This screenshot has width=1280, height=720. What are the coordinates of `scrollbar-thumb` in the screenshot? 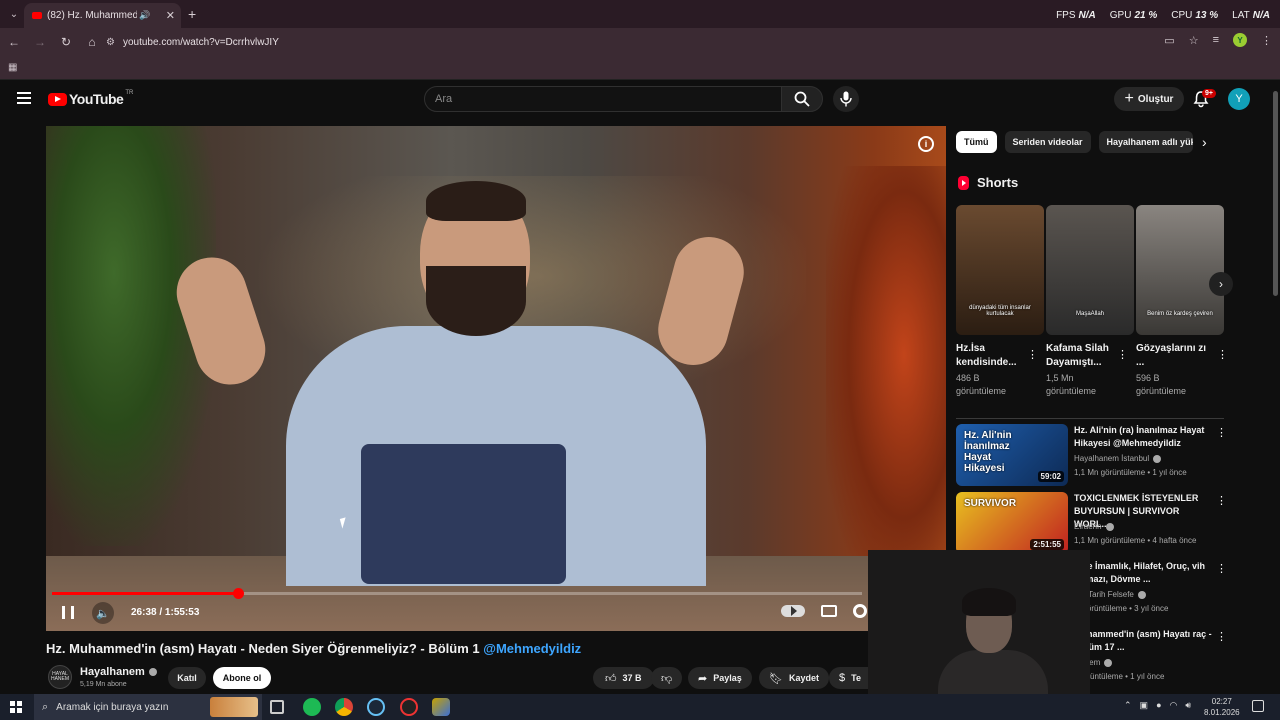 It's located at (1275, 193).